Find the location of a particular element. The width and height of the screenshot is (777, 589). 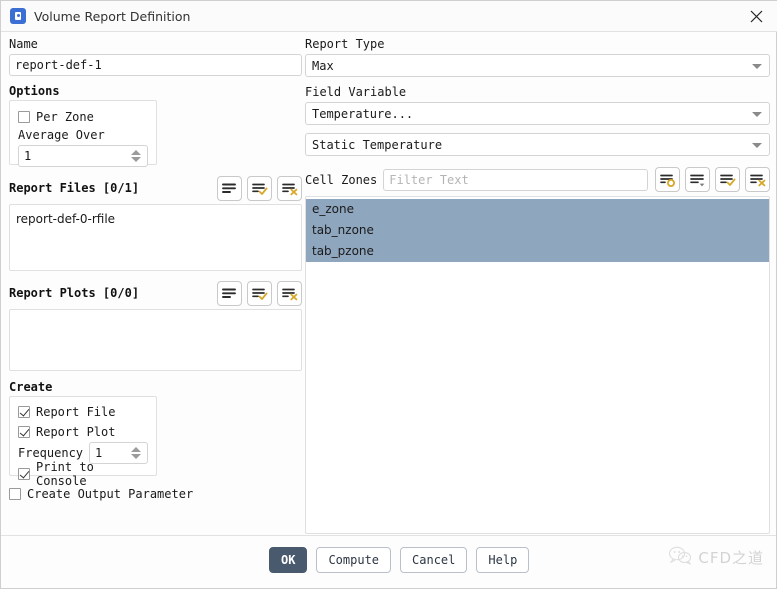

fluent-app-icon is located at coordinates (18, 16).